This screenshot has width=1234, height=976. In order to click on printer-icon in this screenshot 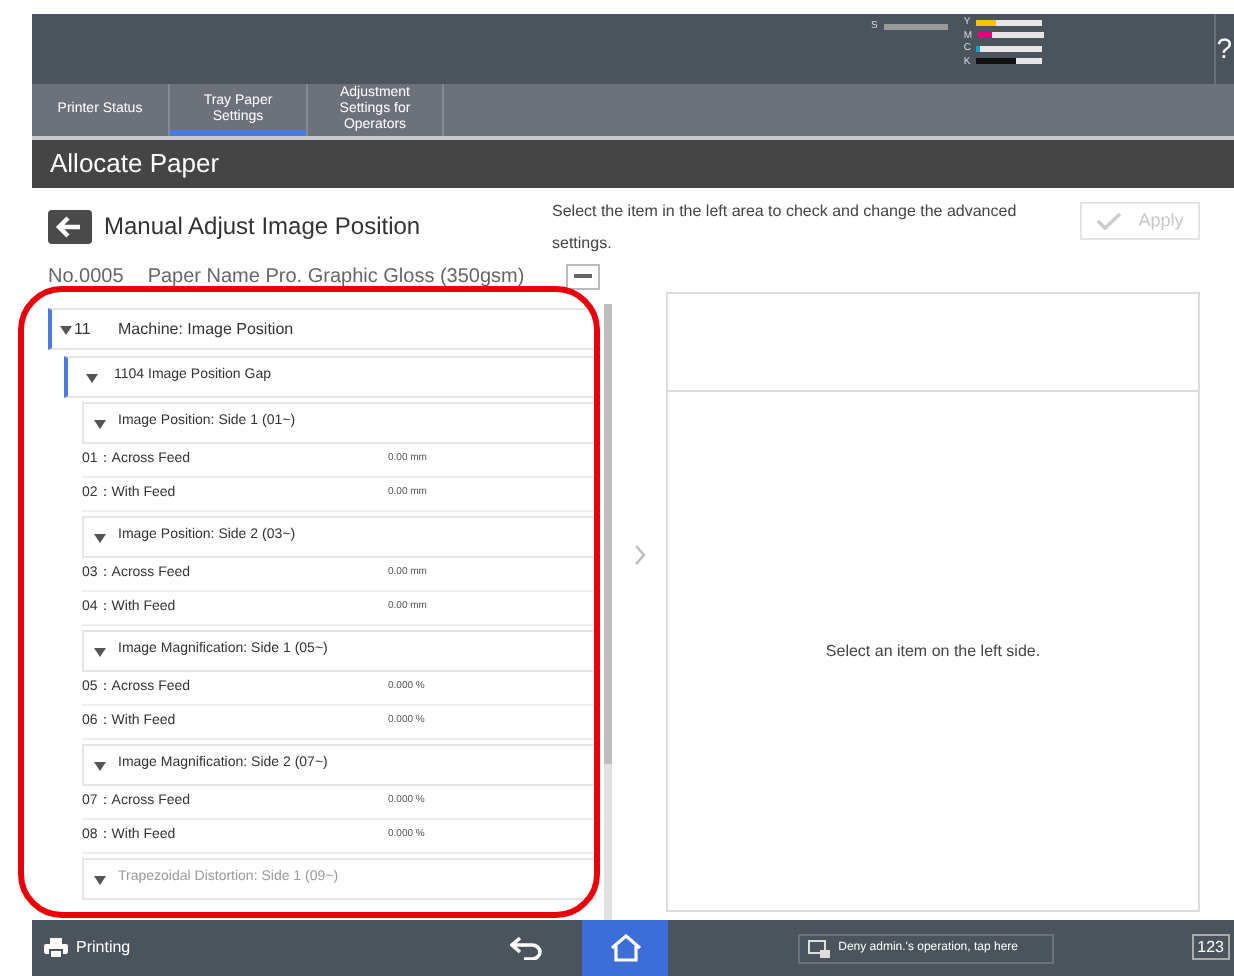, I will do `click(56, 948)`.